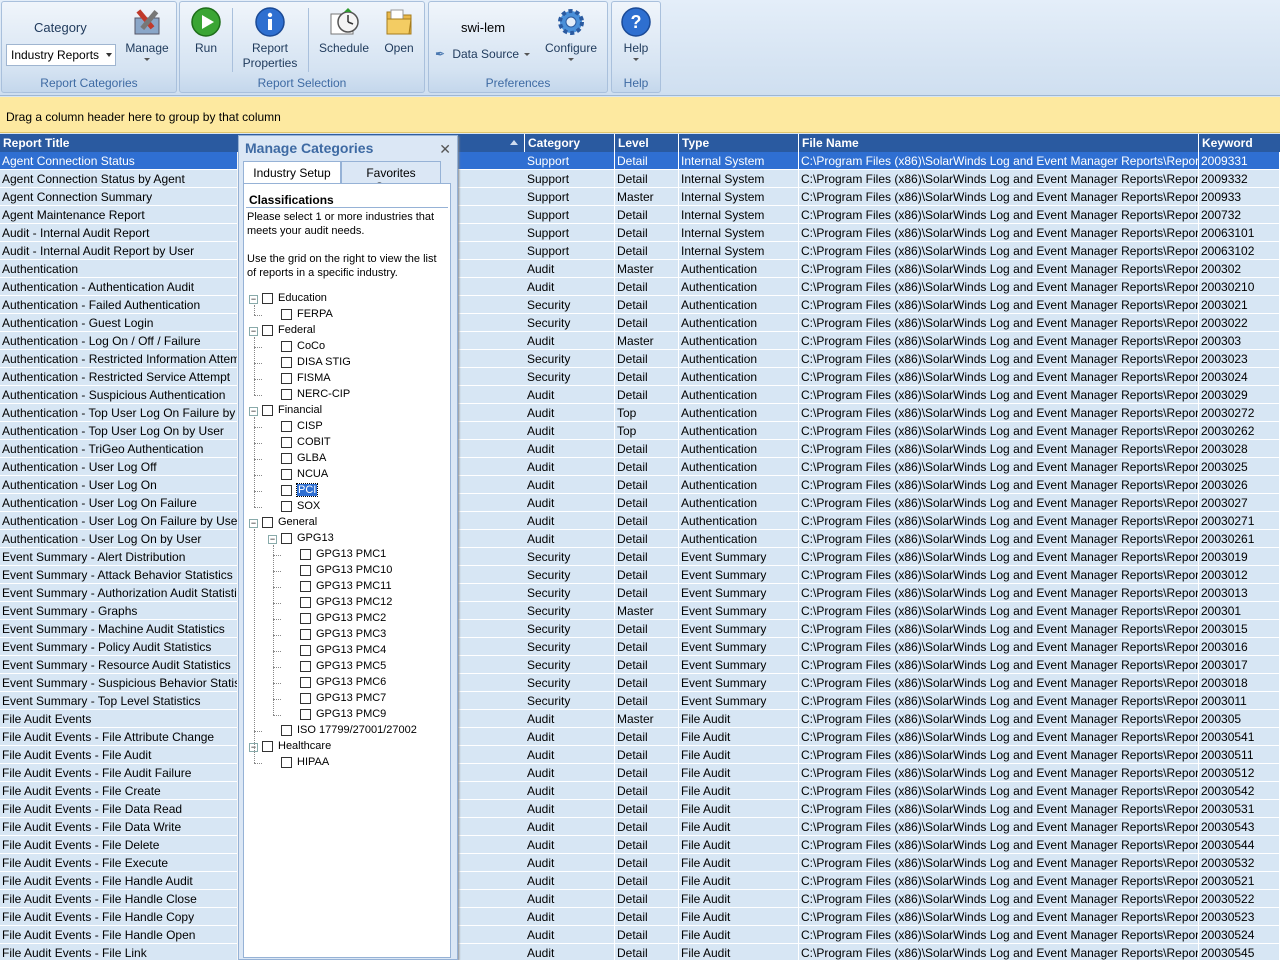  What do you see at coordinates (315, 314) in the screenshot?
I see `tree-node-label: FERPA` at bounding box center [315, 314].